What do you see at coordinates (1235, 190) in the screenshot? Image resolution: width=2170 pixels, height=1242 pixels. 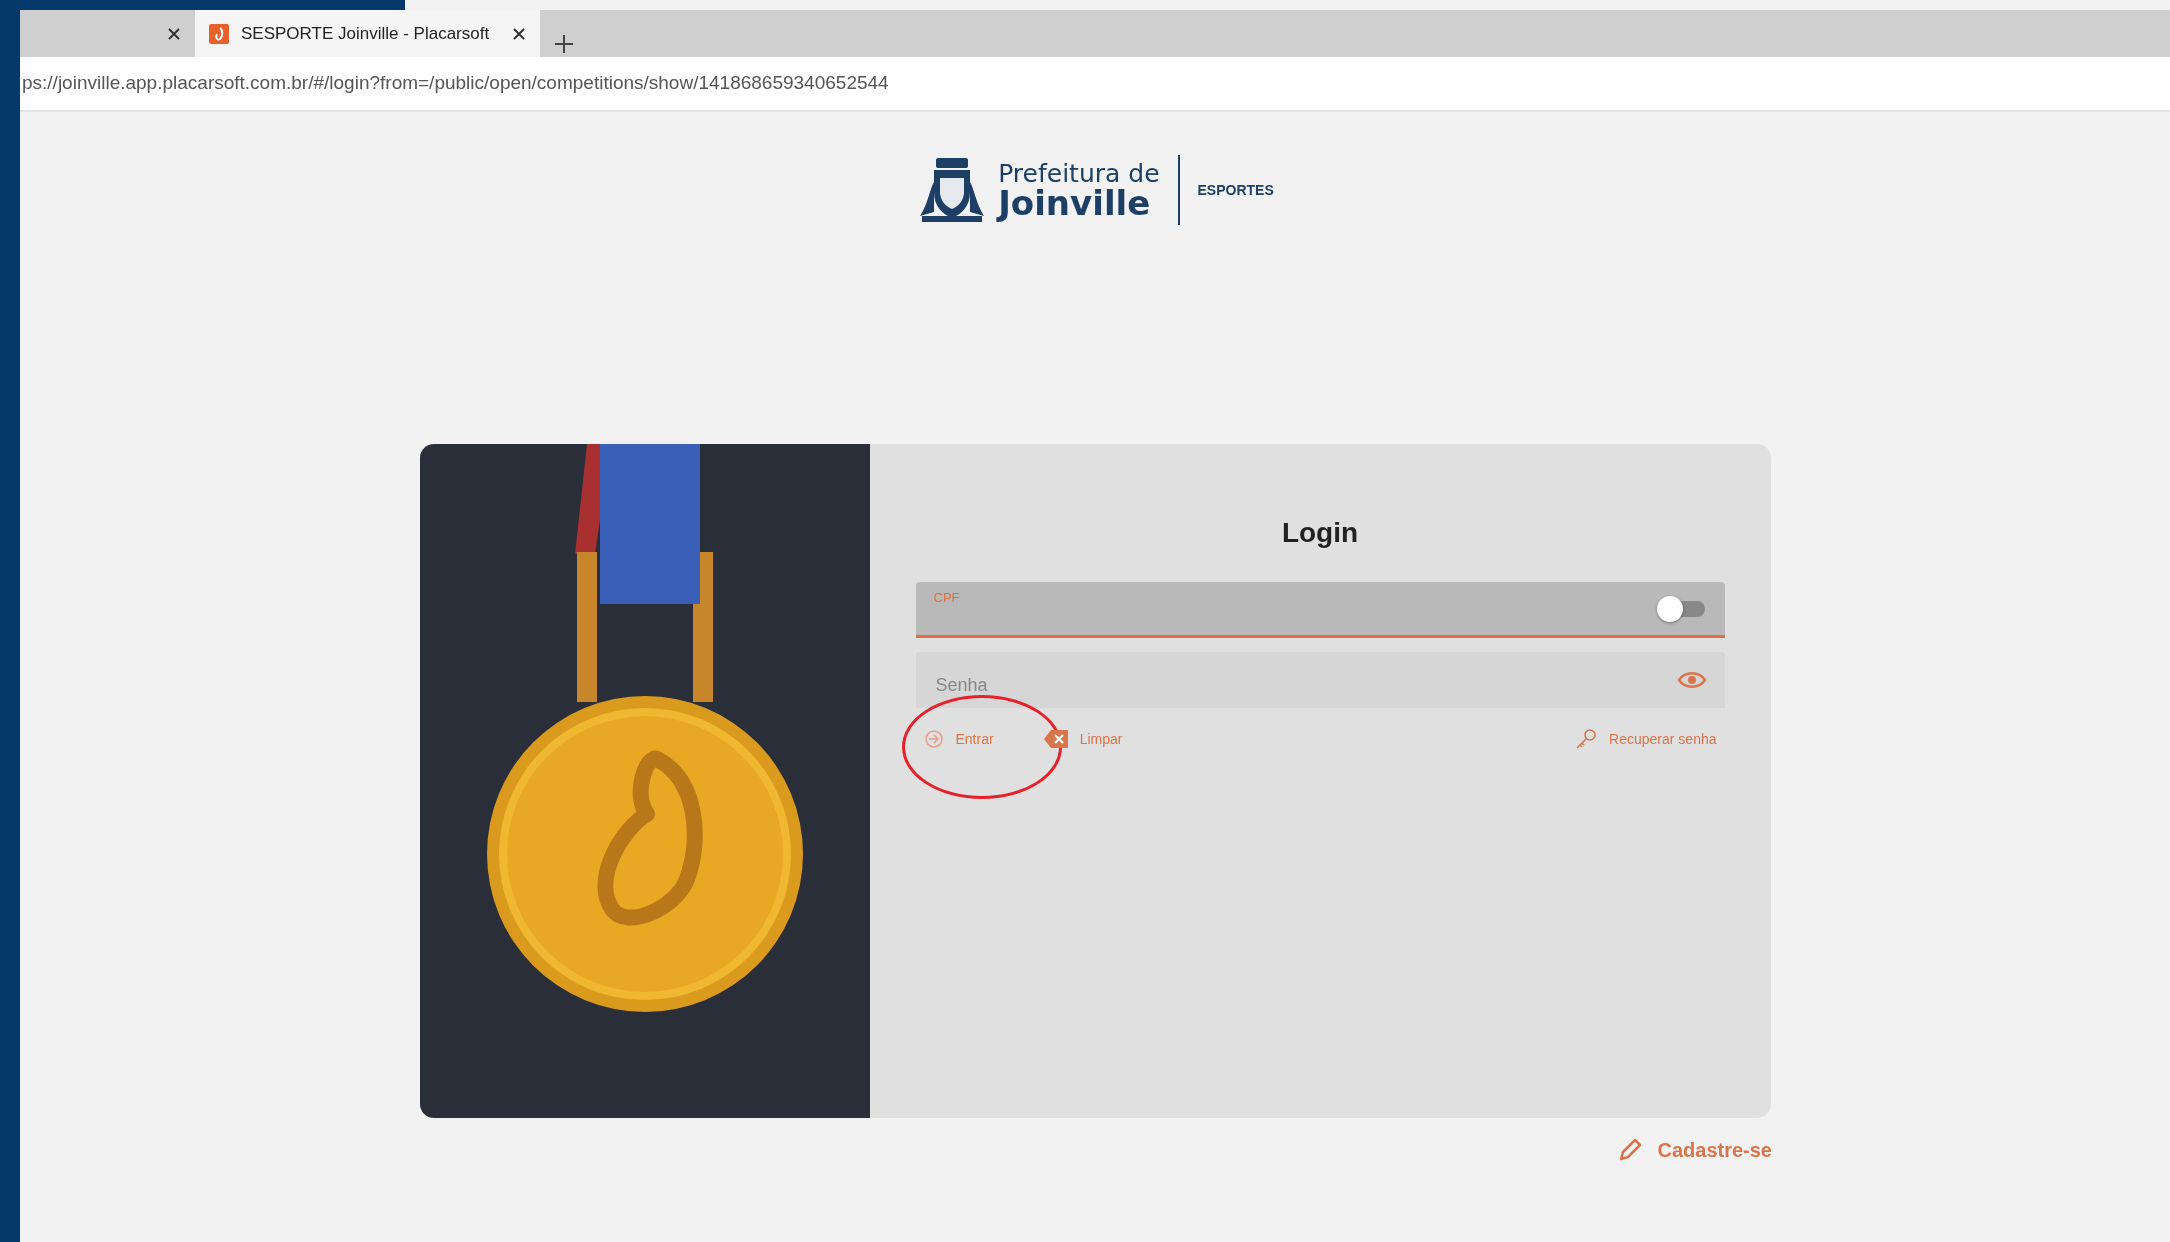 I see `department-label: ESPORTES` at bounding box center [1235, 190].